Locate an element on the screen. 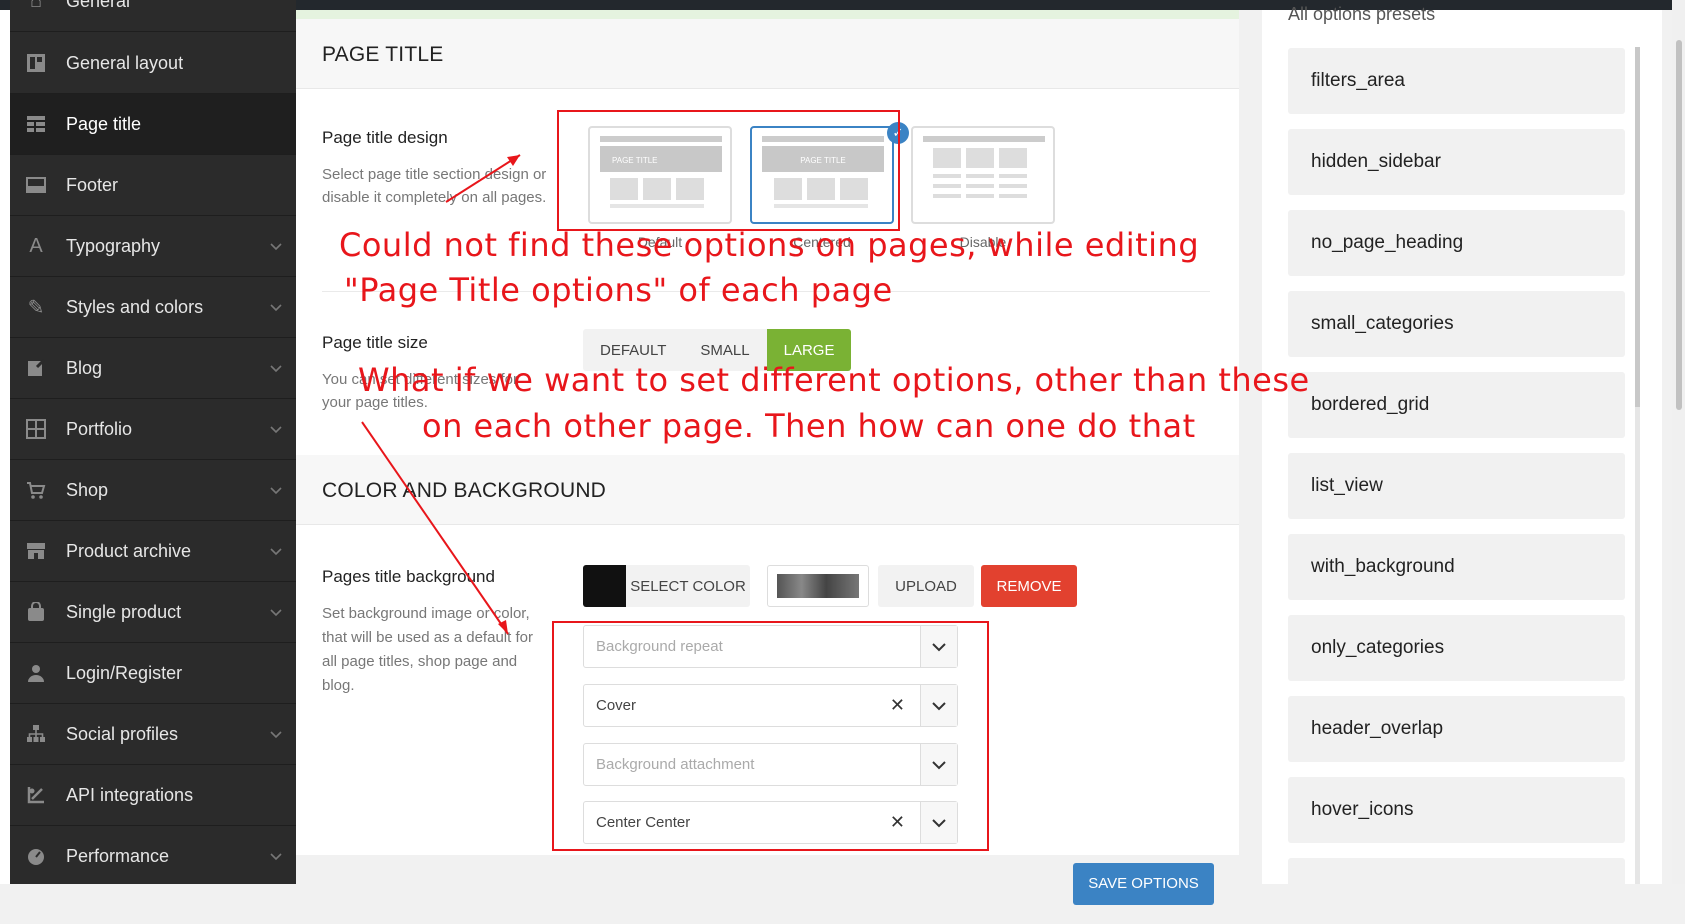  sidebar-item-typography: A Typography is located at coordinates (153, 246).